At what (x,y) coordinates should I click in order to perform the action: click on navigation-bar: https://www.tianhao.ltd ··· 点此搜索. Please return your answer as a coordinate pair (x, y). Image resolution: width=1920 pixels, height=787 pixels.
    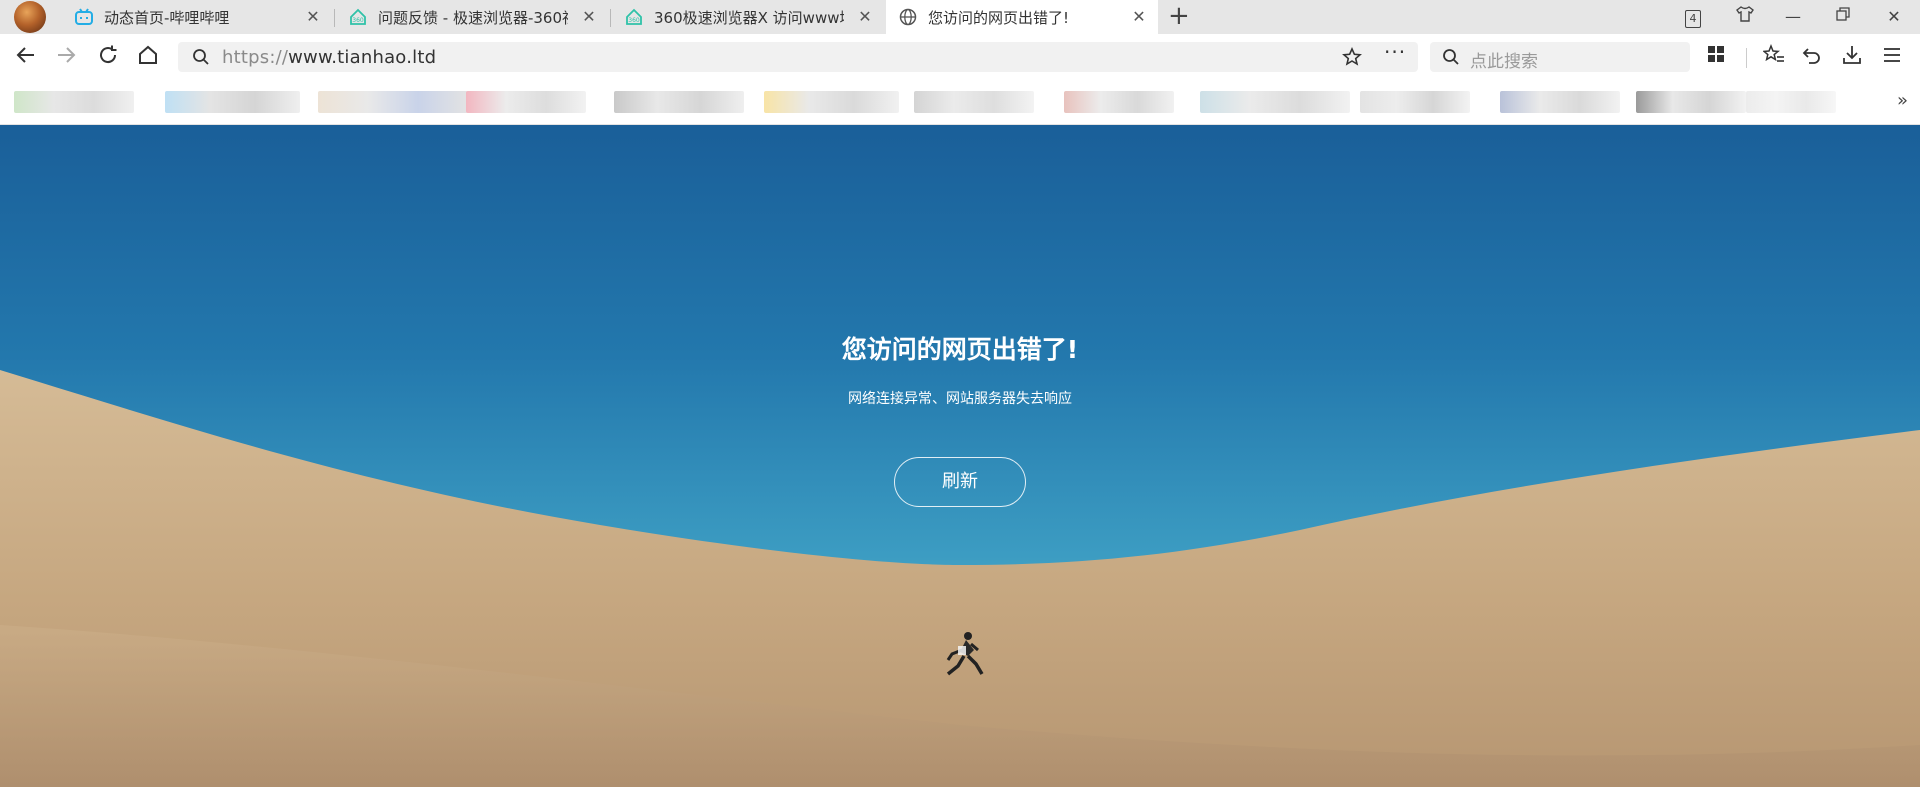
    Looking at the image, I should click on (960, 57).